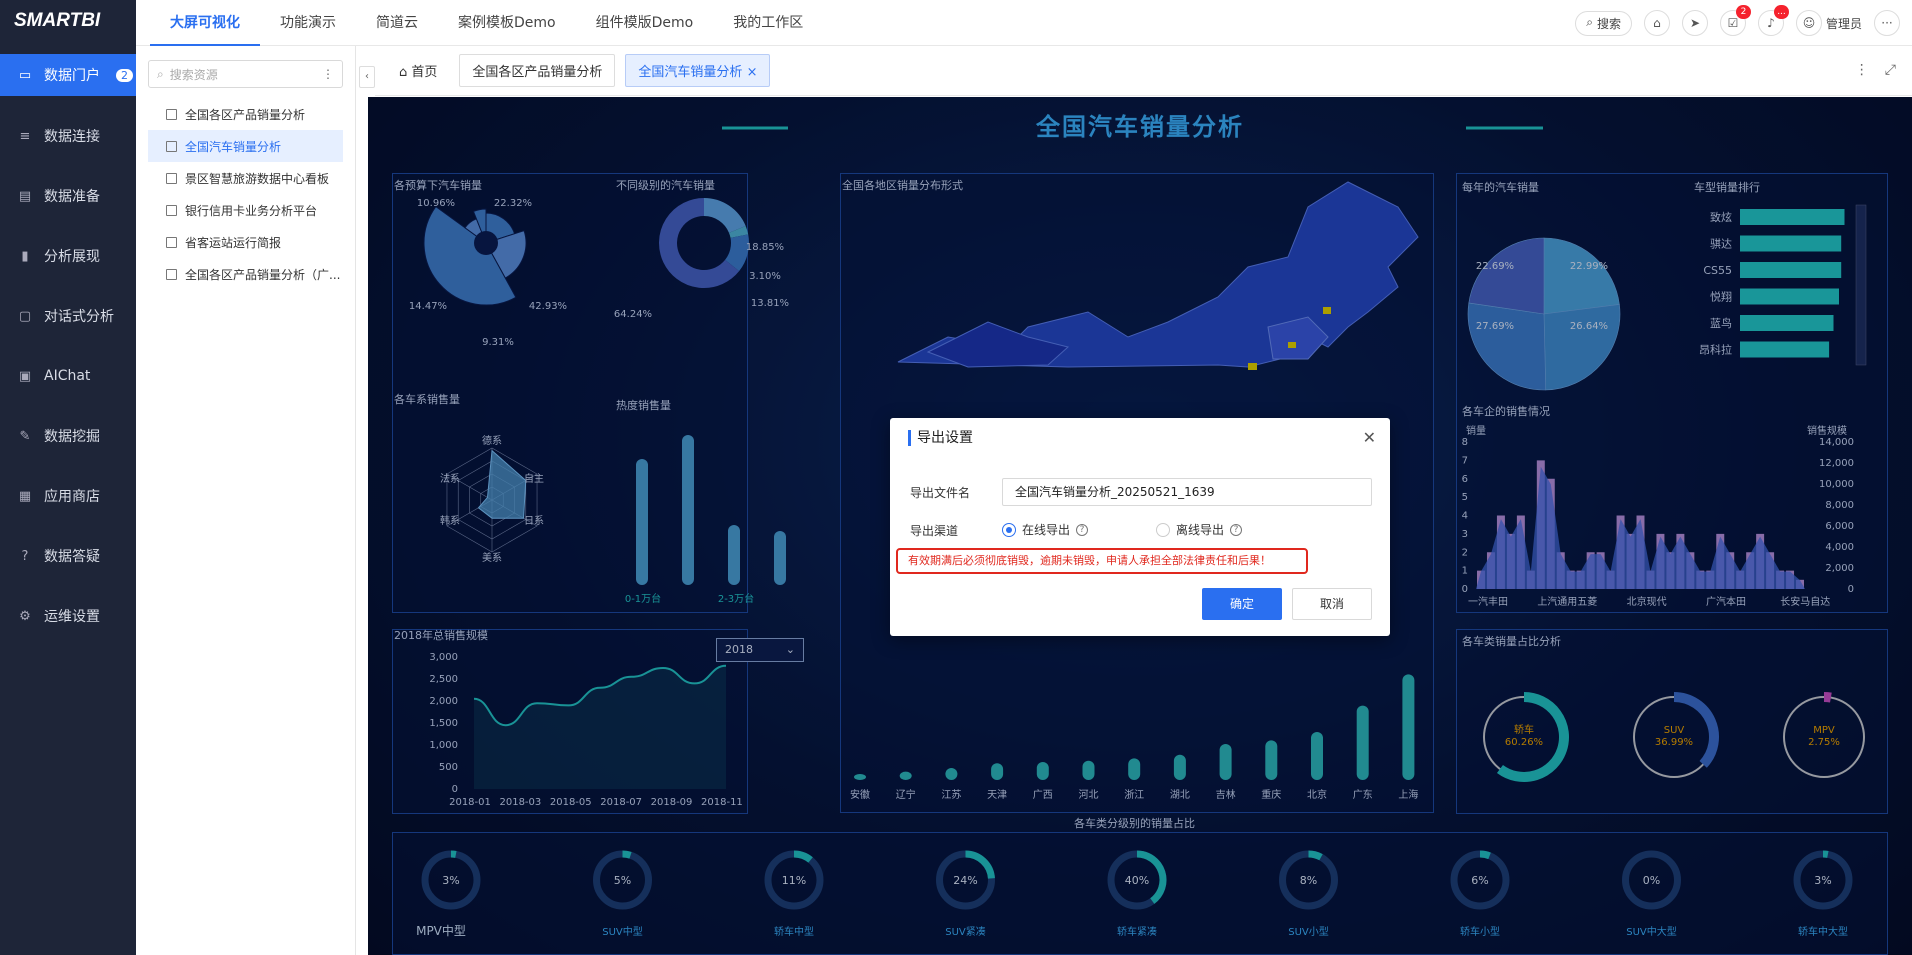 The image size is (1912, 955). I want to click on ok-button: 确定, so click(1242, 604).